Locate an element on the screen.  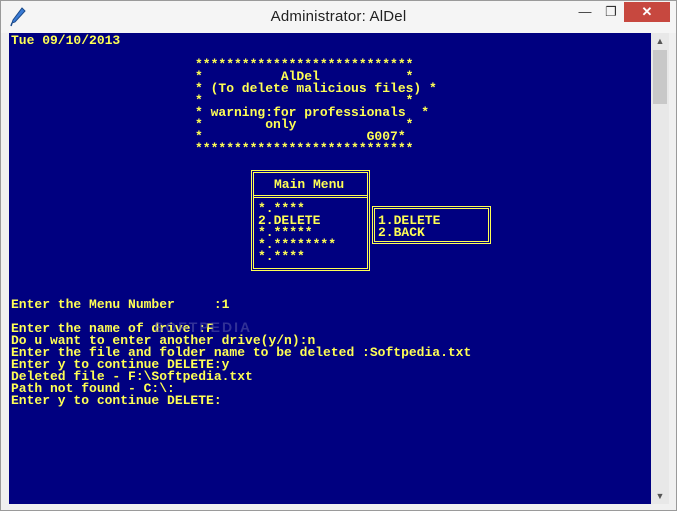
output-line: Enter the Menu Number :1 is located at coordinates (120, 304).